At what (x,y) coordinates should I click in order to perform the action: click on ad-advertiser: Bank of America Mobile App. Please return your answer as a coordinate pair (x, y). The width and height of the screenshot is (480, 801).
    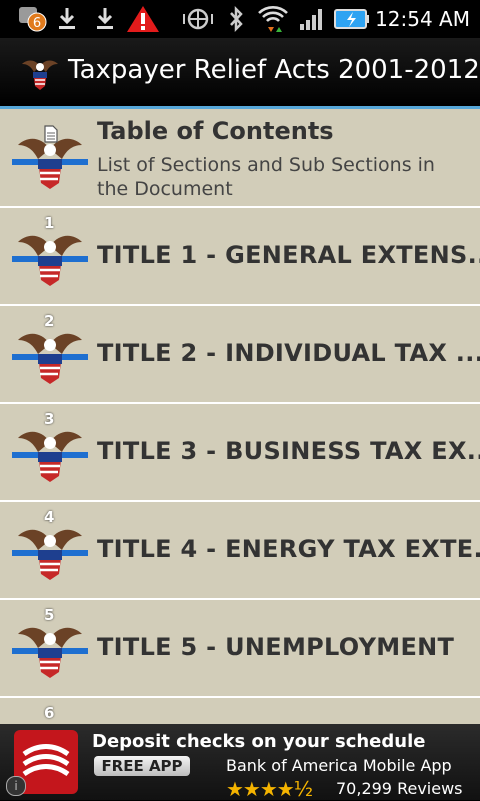
    Looking at the image, I should click on (339, 765).